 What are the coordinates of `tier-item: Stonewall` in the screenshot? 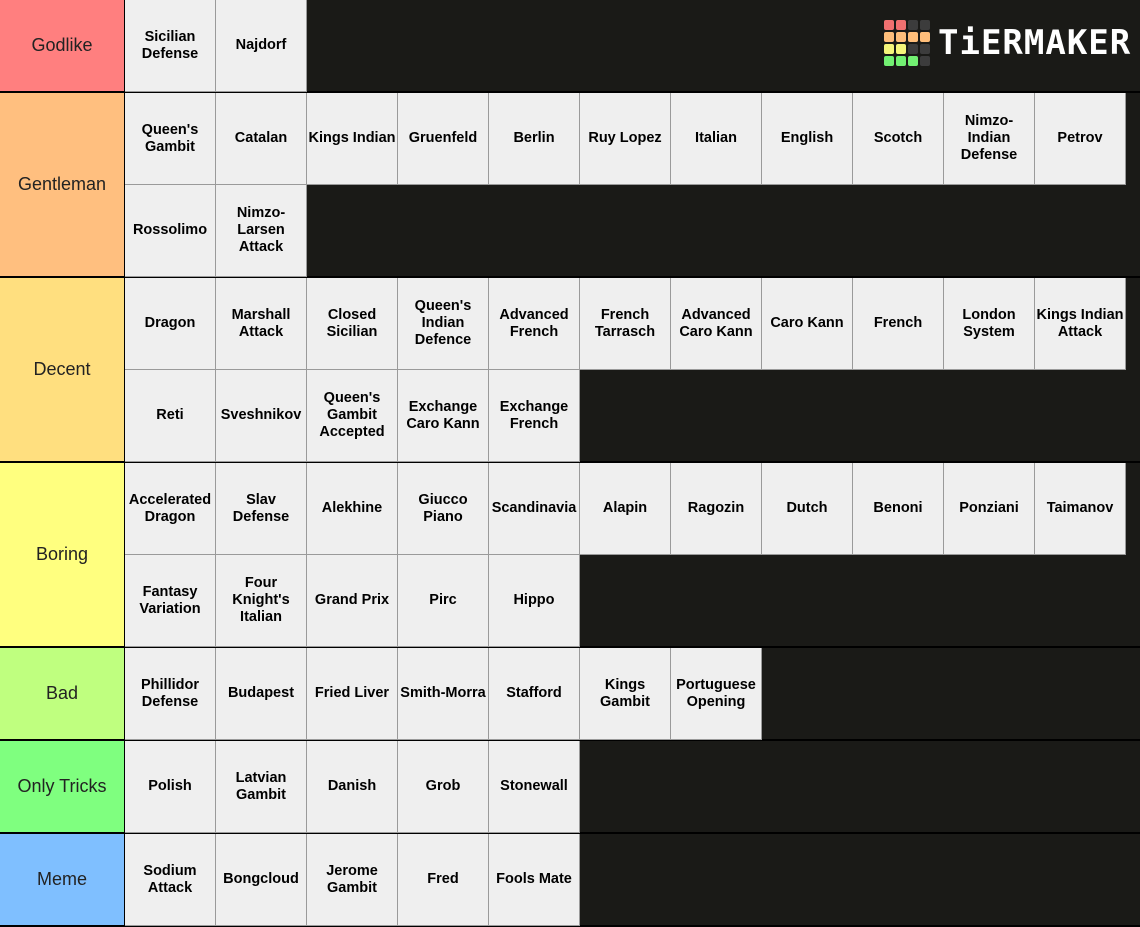 It's located at (534, 787).